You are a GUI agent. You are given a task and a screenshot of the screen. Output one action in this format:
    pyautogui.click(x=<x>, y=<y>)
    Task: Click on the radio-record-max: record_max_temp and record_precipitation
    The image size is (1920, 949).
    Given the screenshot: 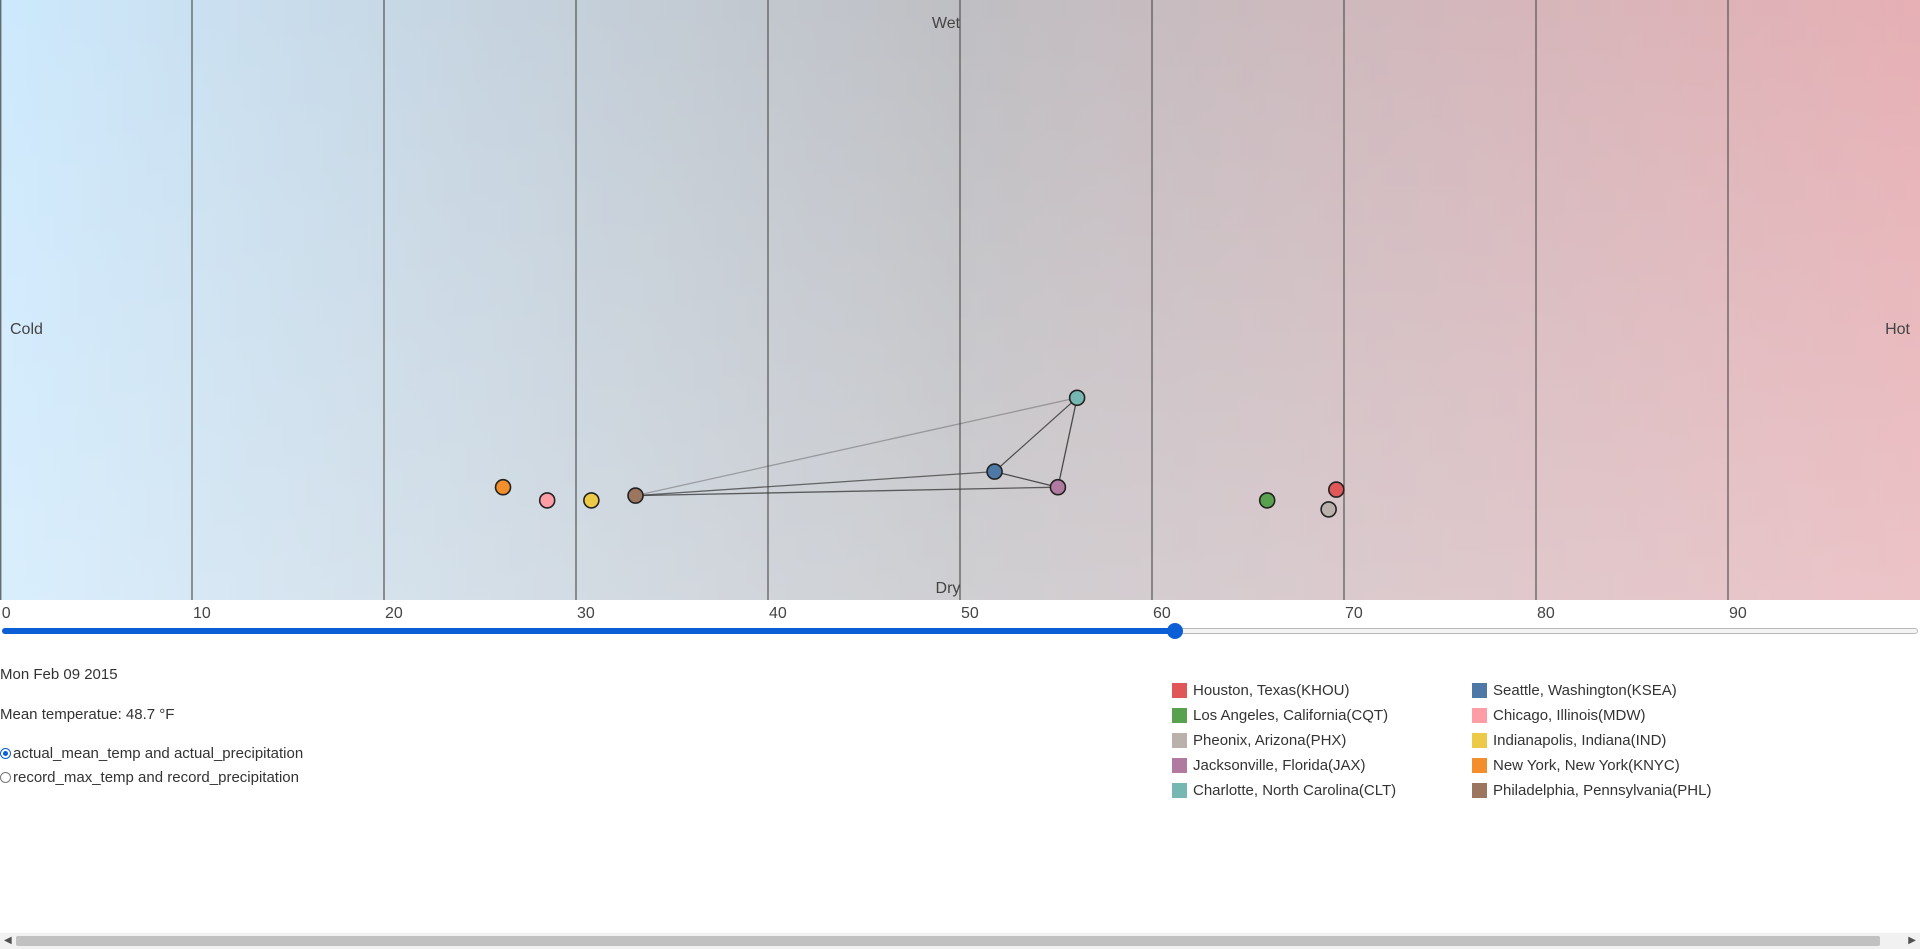 What is the action you would take?
    pyautogui.click(x=149, y=777)
    